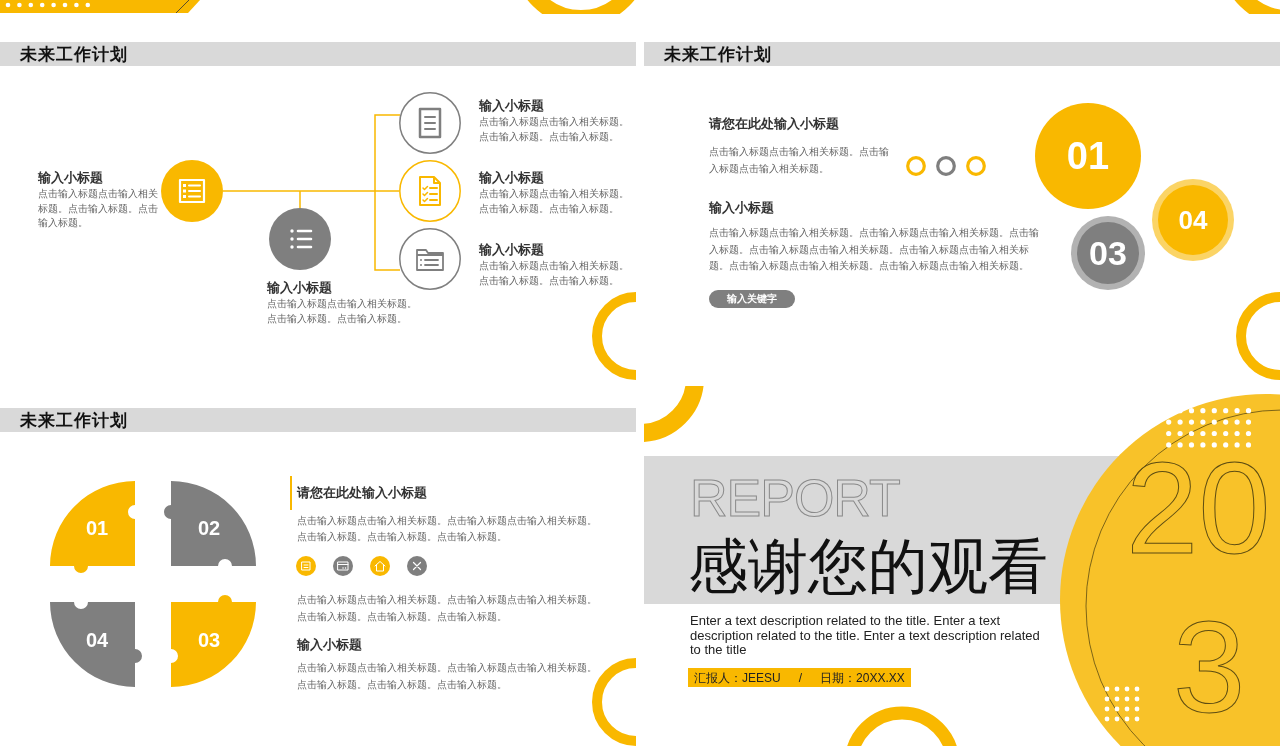 The height and width of the screenshot is (746, 1280). Describe the element at coordinates (1122, 704) in the screenshot. I see `dot-grid-drawing` at that location.